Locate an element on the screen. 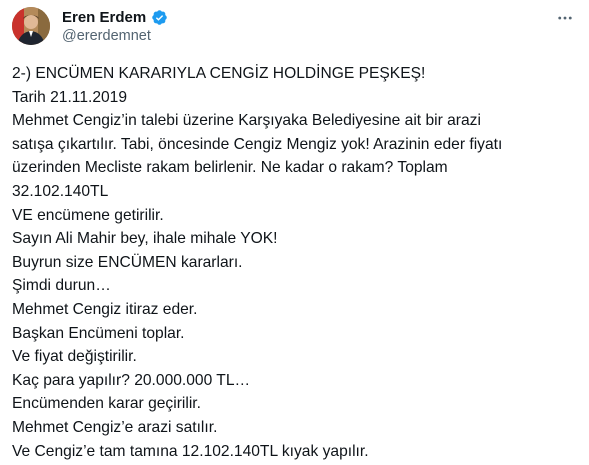  verified-badge-icon is located at coordinates (159, 17).